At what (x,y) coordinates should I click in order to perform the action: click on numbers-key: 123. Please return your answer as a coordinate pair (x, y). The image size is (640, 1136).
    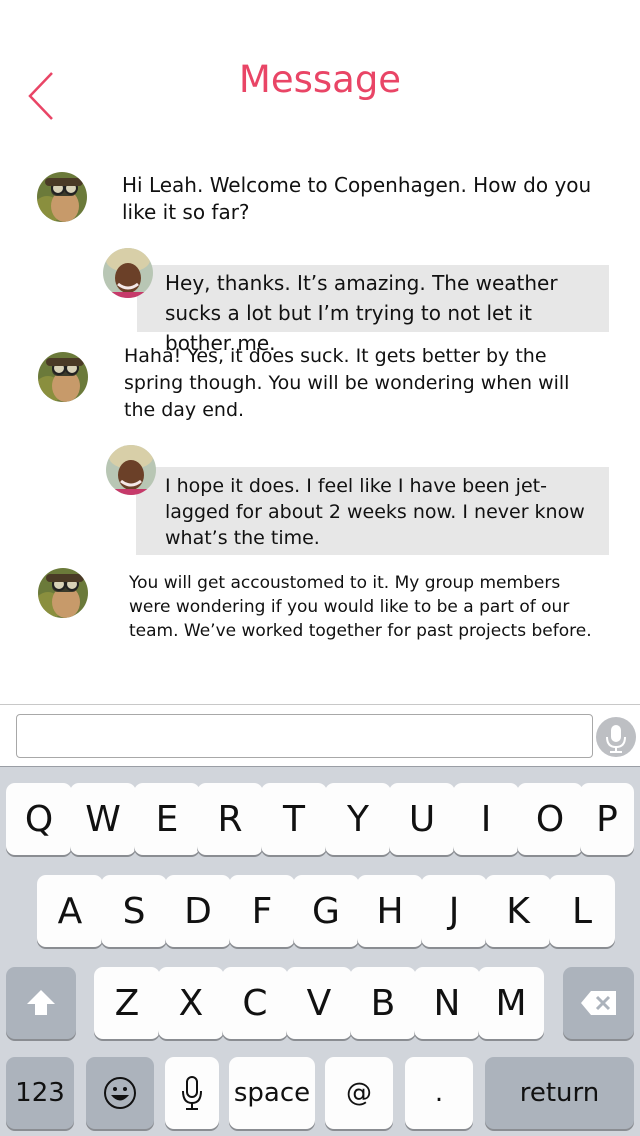
    Looking at the image, I should click on (40, 1093).